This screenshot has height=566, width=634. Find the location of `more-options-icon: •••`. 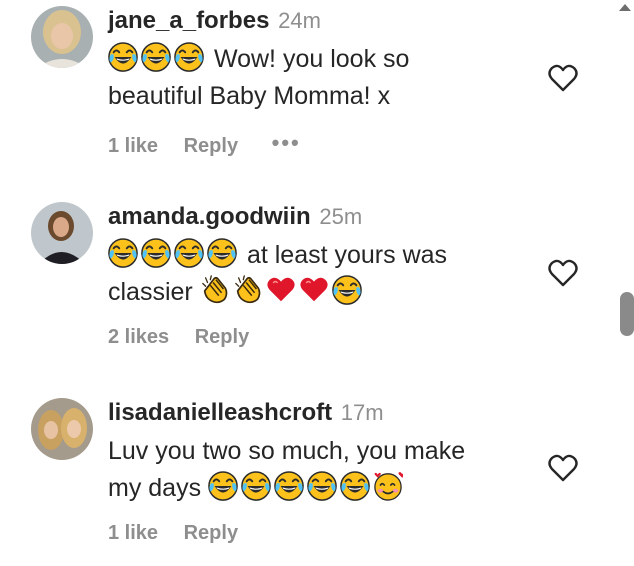

more-options-icon: ••• is located at coordinates (286, 143).